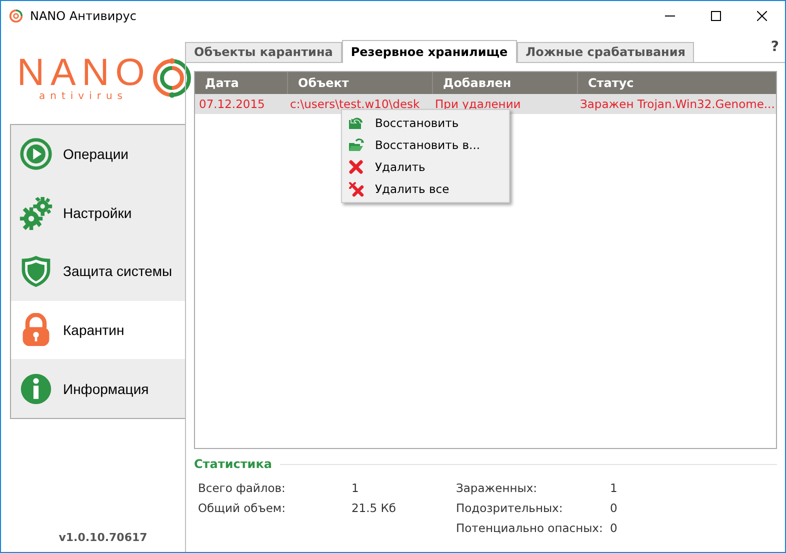 The image size is (786, 553). What do you see at coordinates (16, 16) in the screenshot?
I see `app-logo-icon` at bounding box center [16, 16].